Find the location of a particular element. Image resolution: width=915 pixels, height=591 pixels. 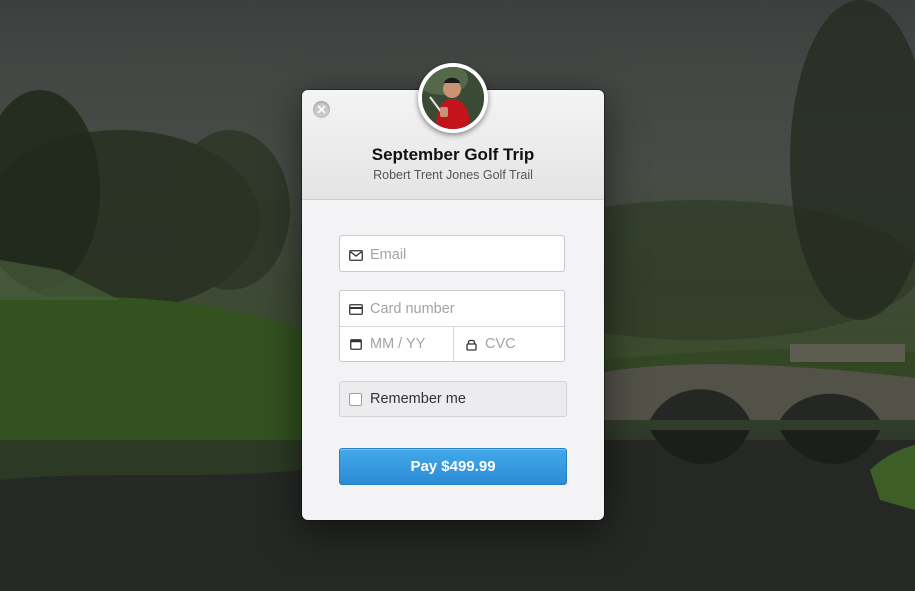

expiry-placeholder: MM / YY is located at coordinates (398, 344).